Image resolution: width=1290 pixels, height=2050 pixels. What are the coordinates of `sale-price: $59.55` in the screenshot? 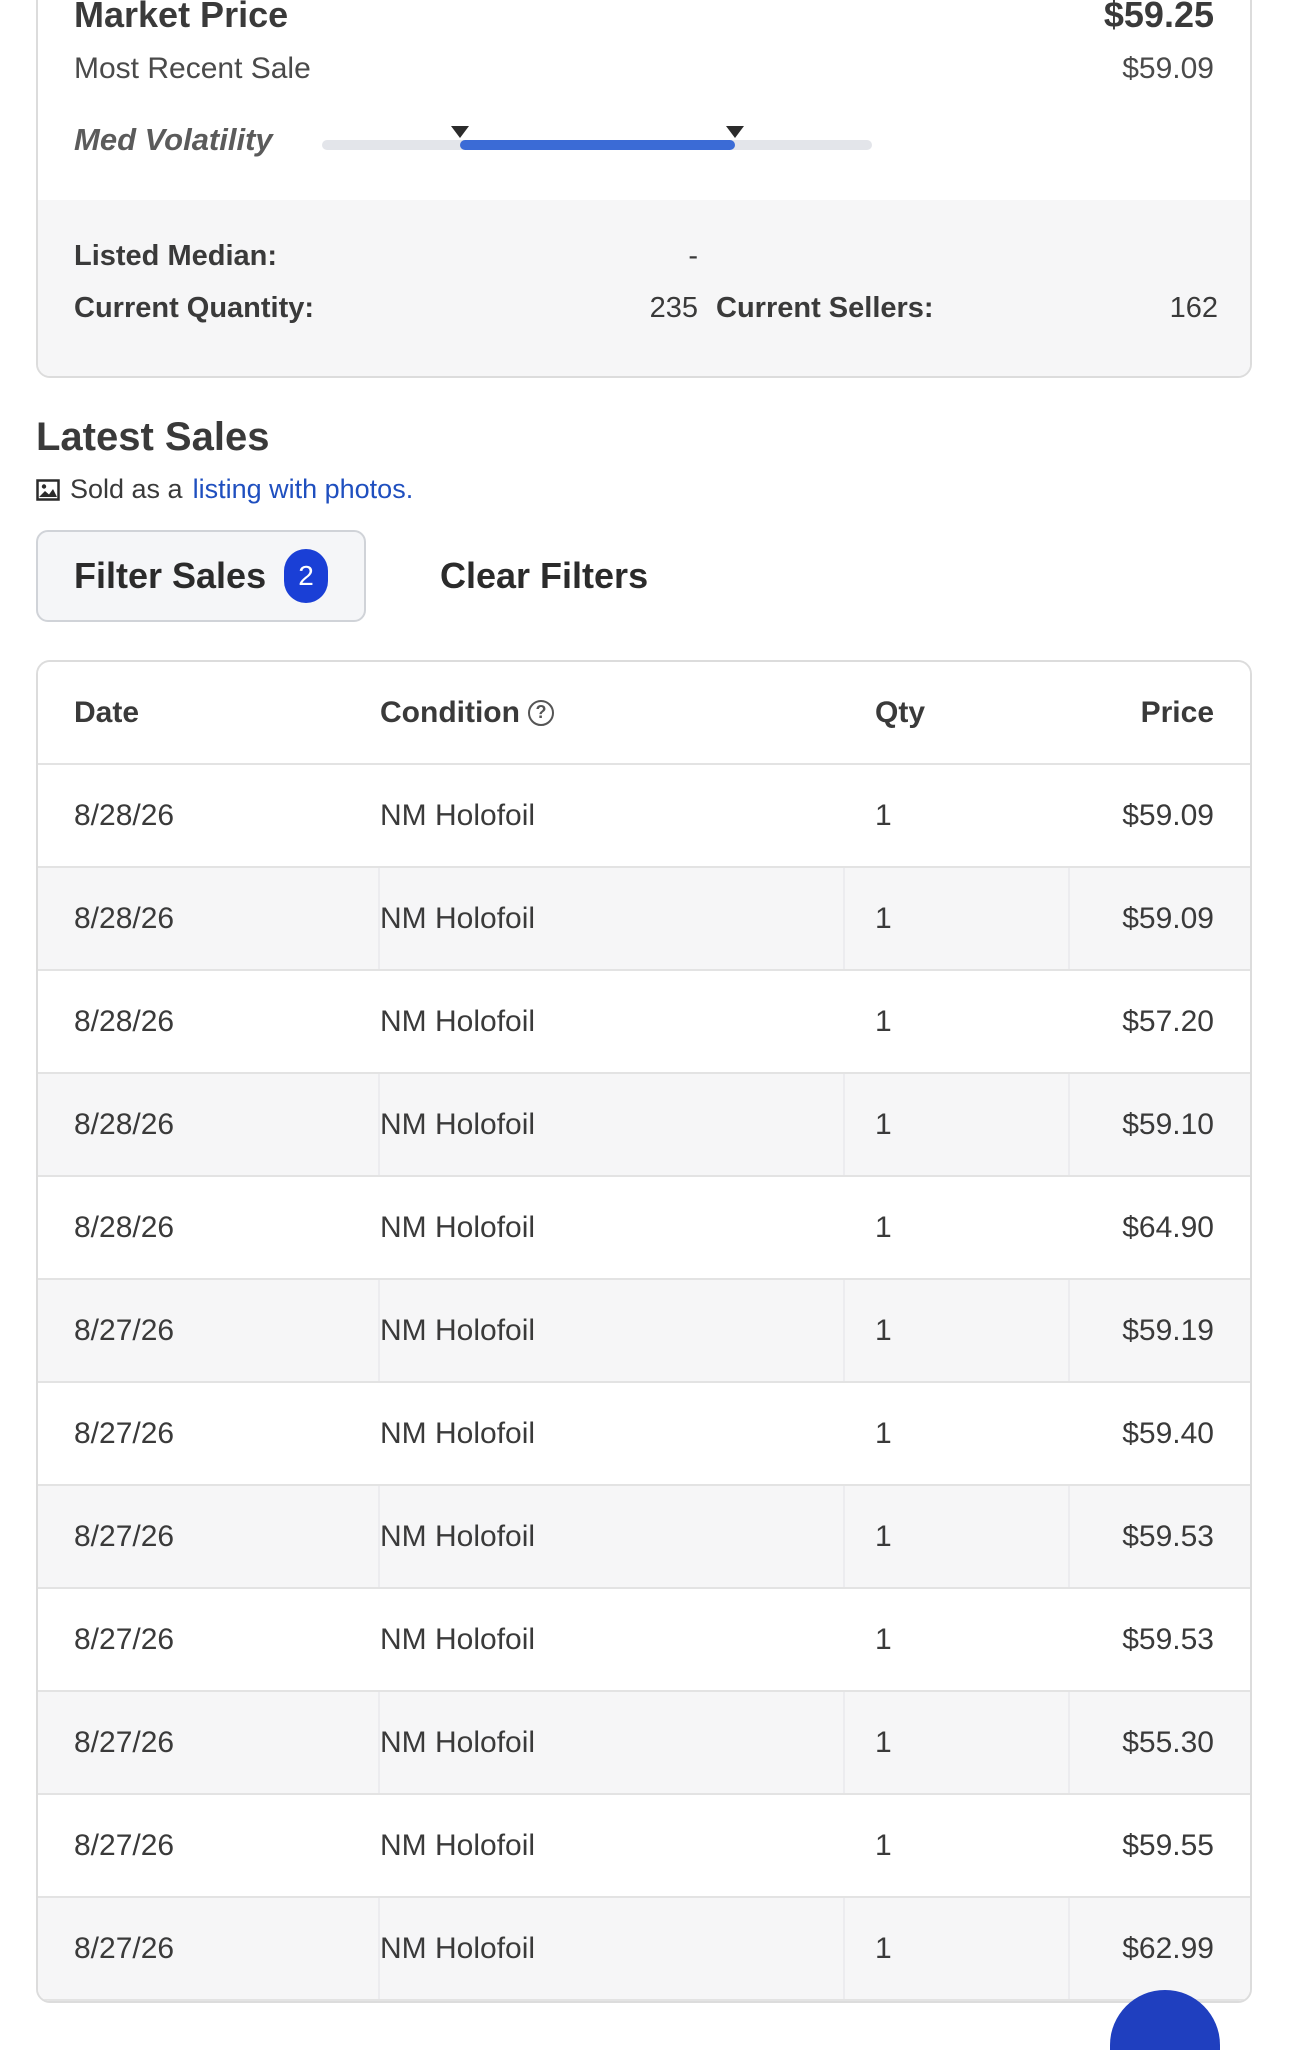 It's located at (1168, 1845).